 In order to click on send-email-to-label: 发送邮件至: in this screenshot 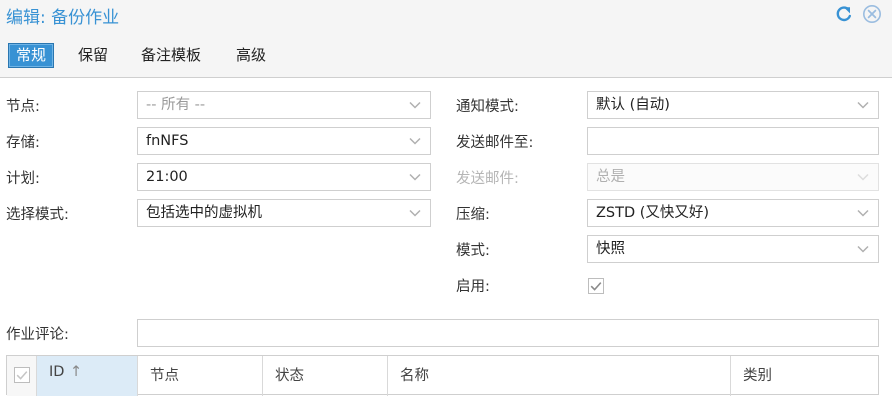, I will do `click(495, 143)`.